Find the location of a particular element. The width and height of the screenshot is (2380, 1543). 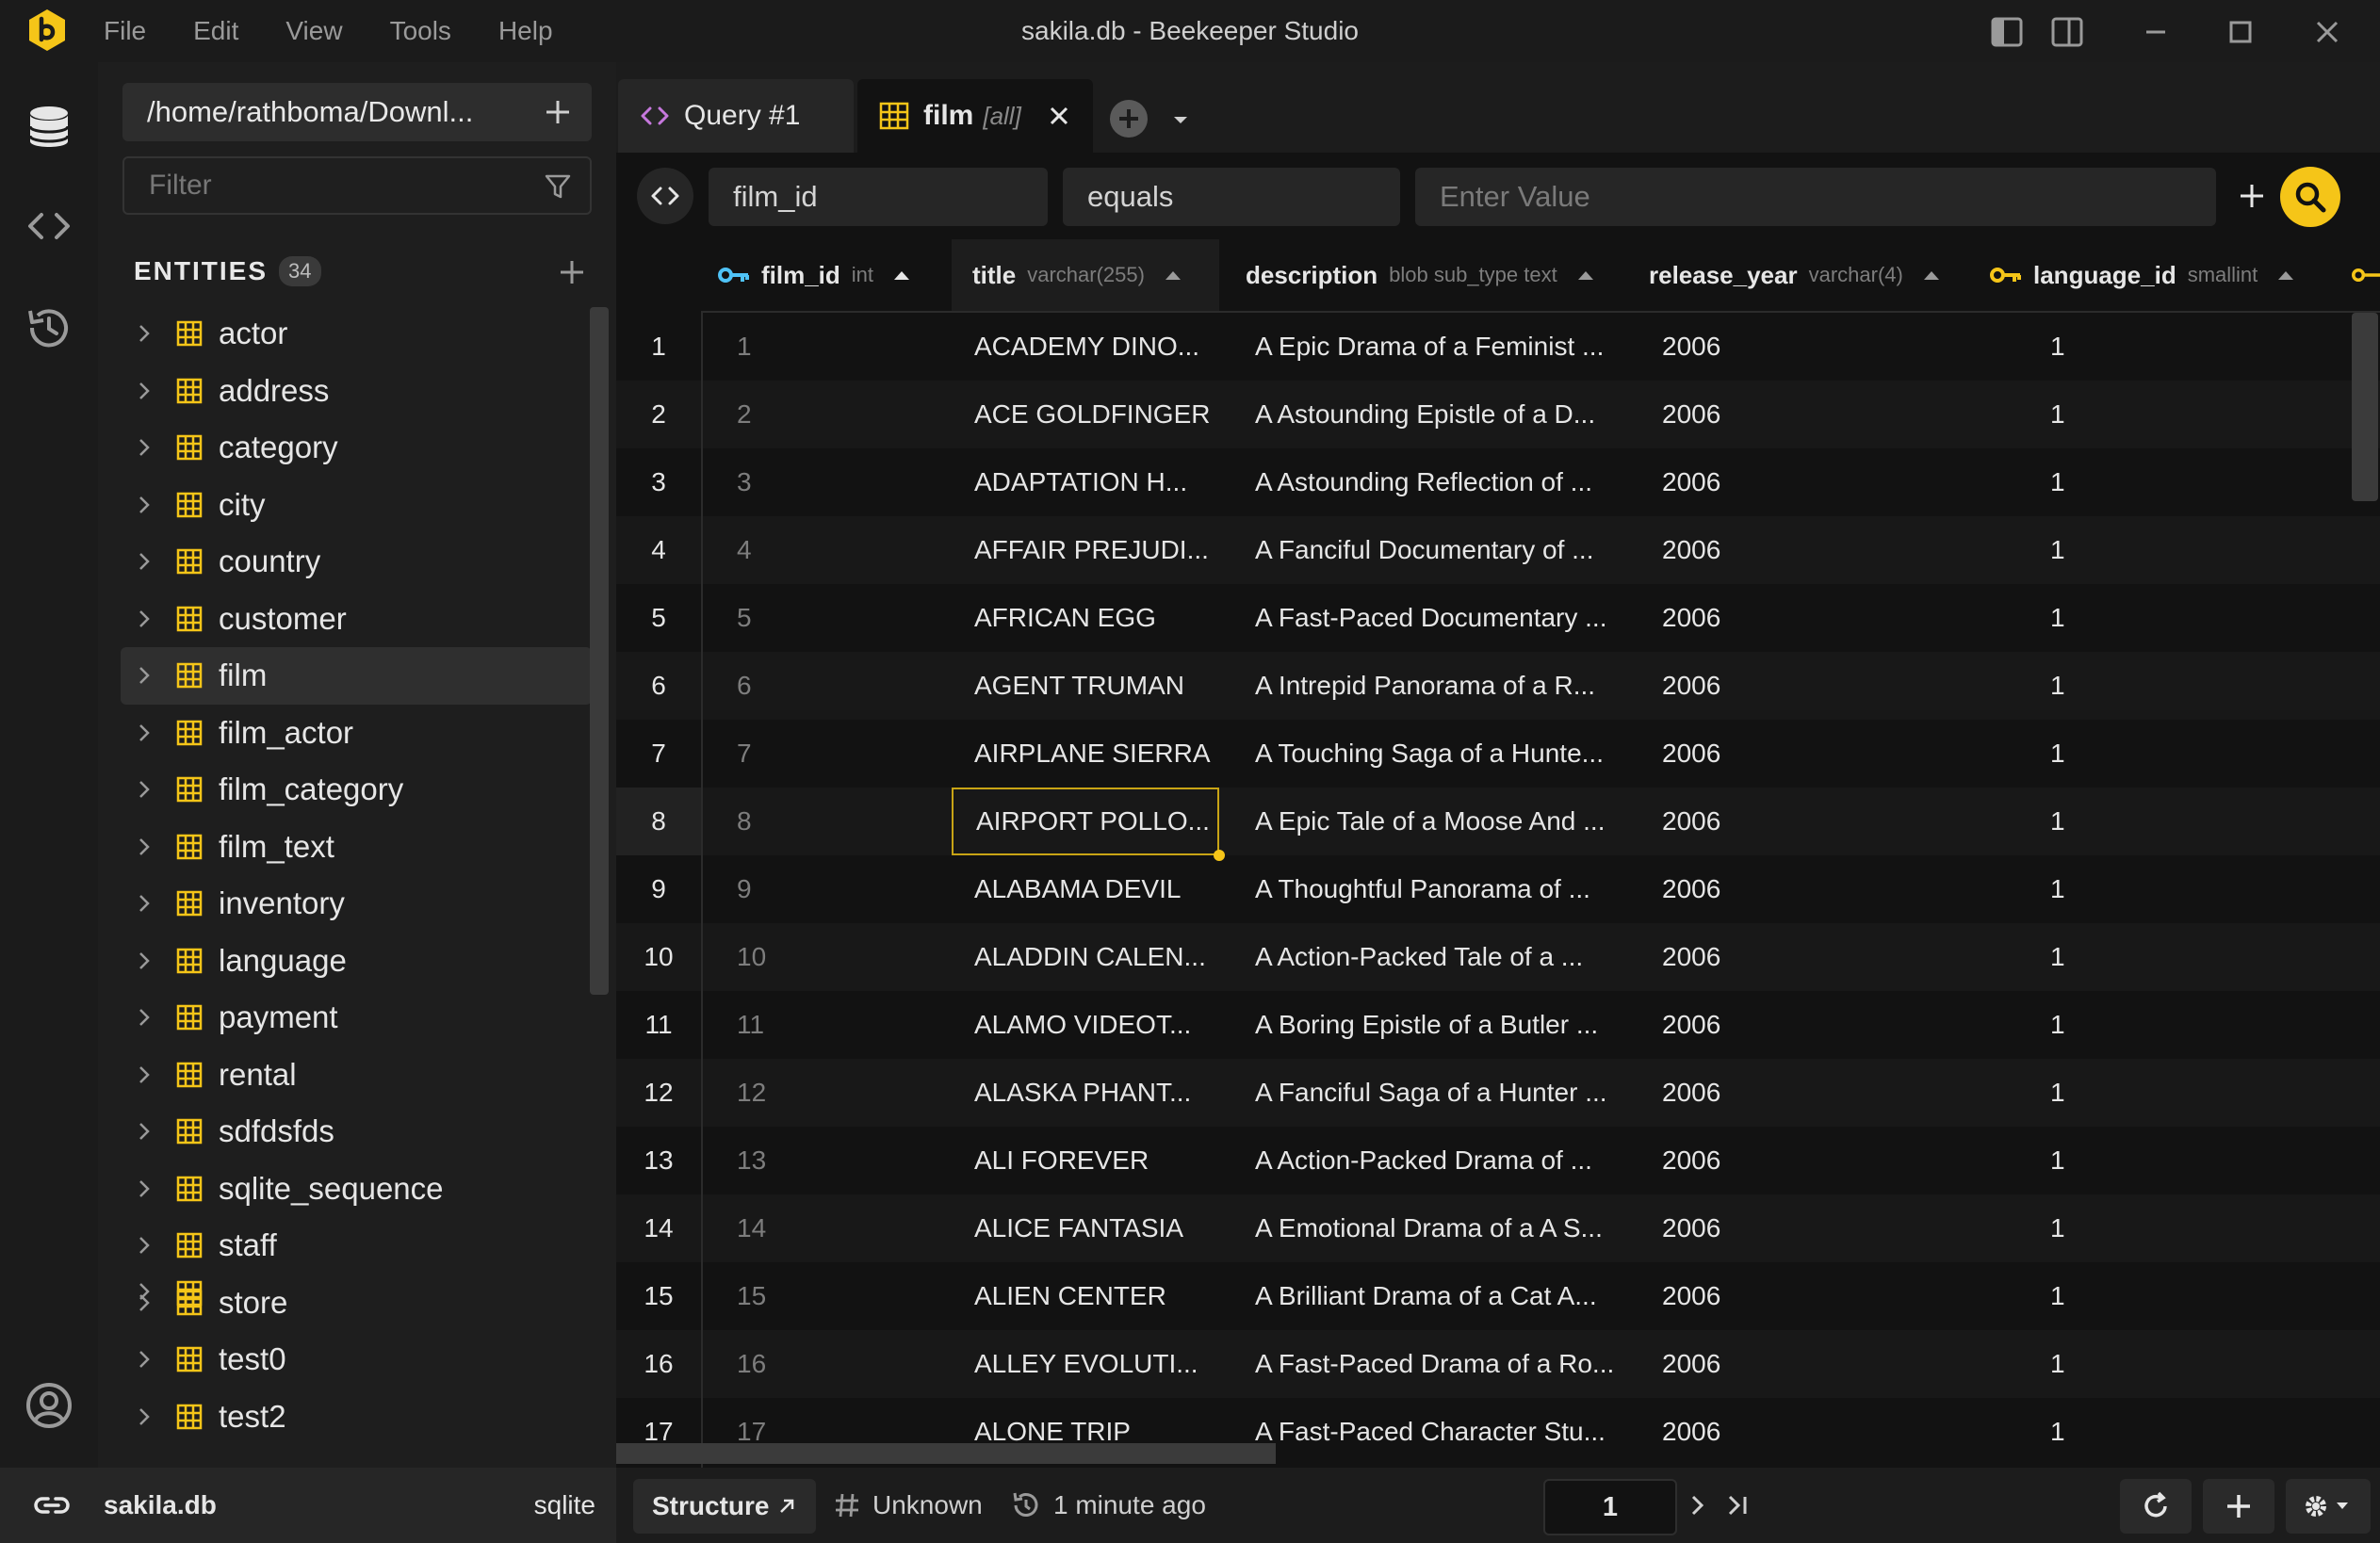

cell-film-id: 16 is located at coordinates (836, 1364).